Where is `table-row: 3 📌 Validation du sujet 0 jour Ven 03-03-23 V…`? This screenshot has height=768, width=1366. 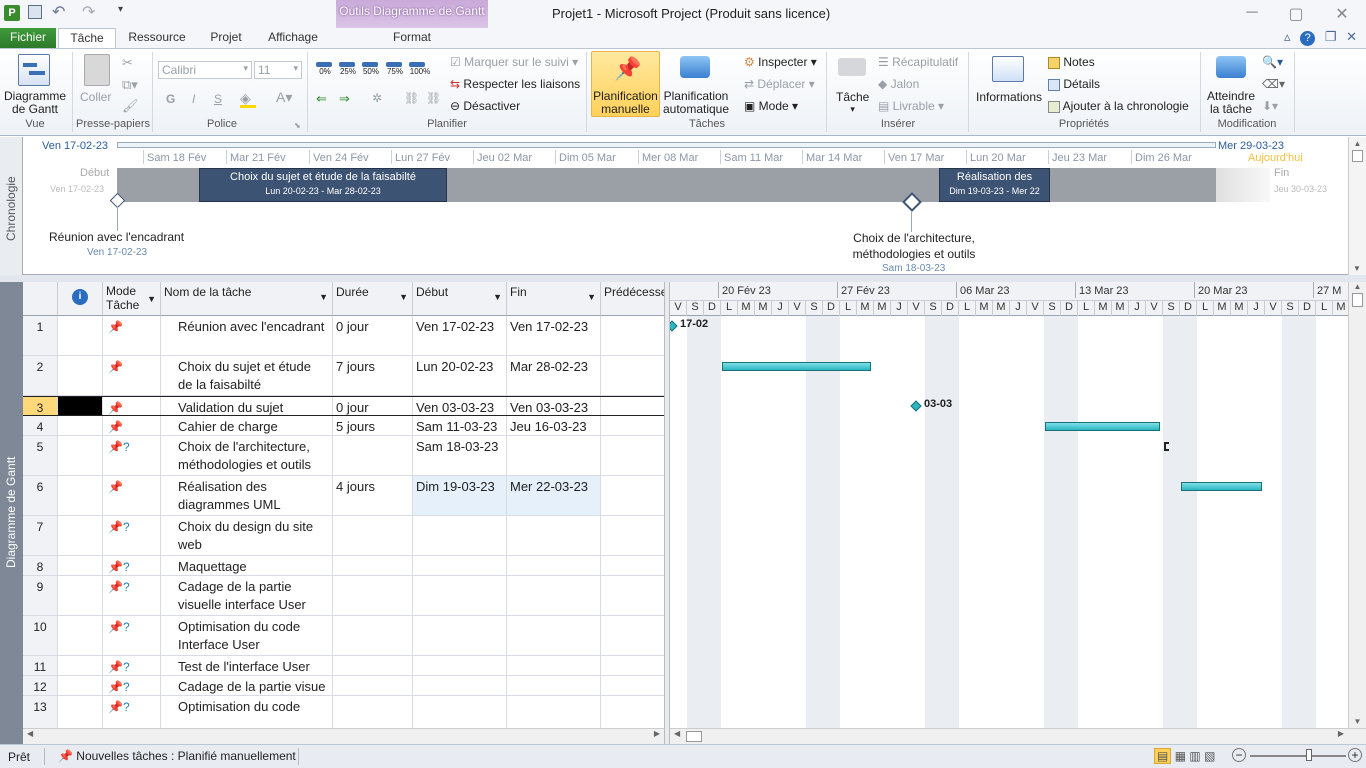 table-row: 3 📌 Validation du sujet 0 jour Ven 03-03-23 V… is located at coordinates (343, 406).